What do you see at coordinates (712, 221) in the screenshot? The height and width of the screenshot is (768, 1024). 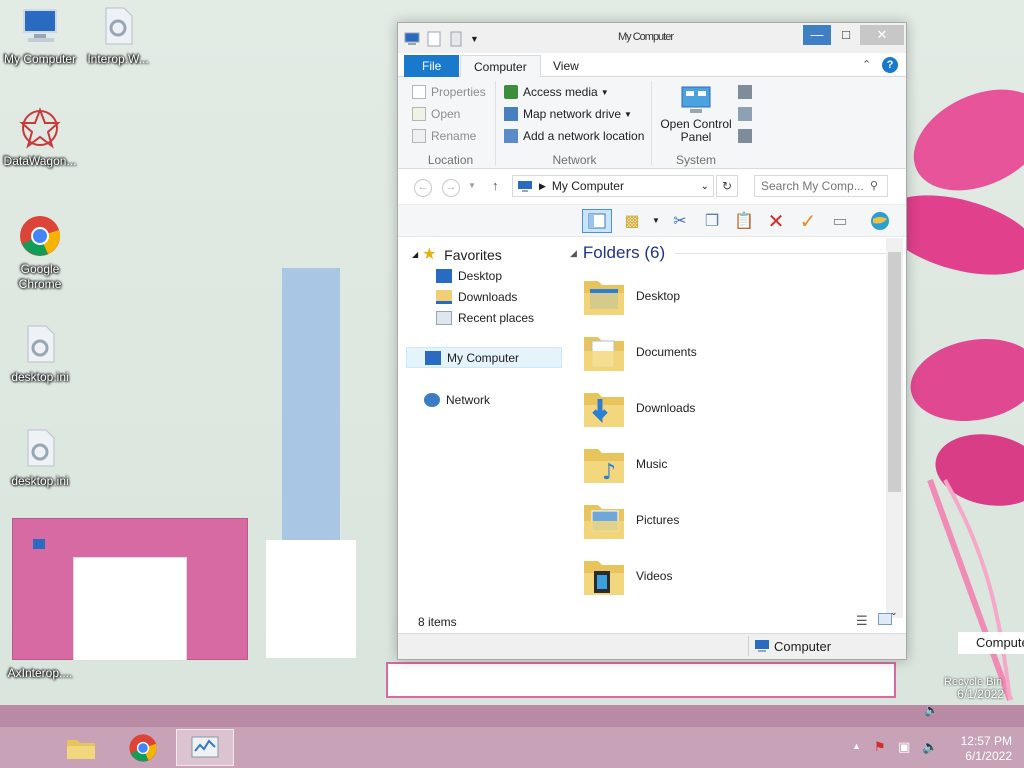 I see `copy-button: ❐` at bounding box center [712, 221].